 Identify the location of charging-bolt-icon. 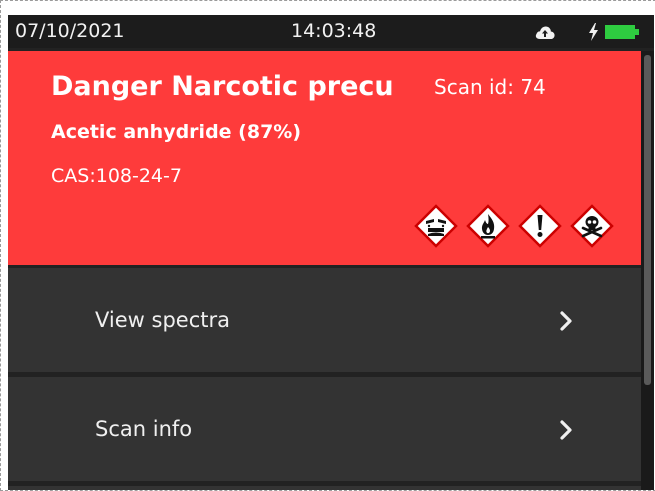
(593, 32).